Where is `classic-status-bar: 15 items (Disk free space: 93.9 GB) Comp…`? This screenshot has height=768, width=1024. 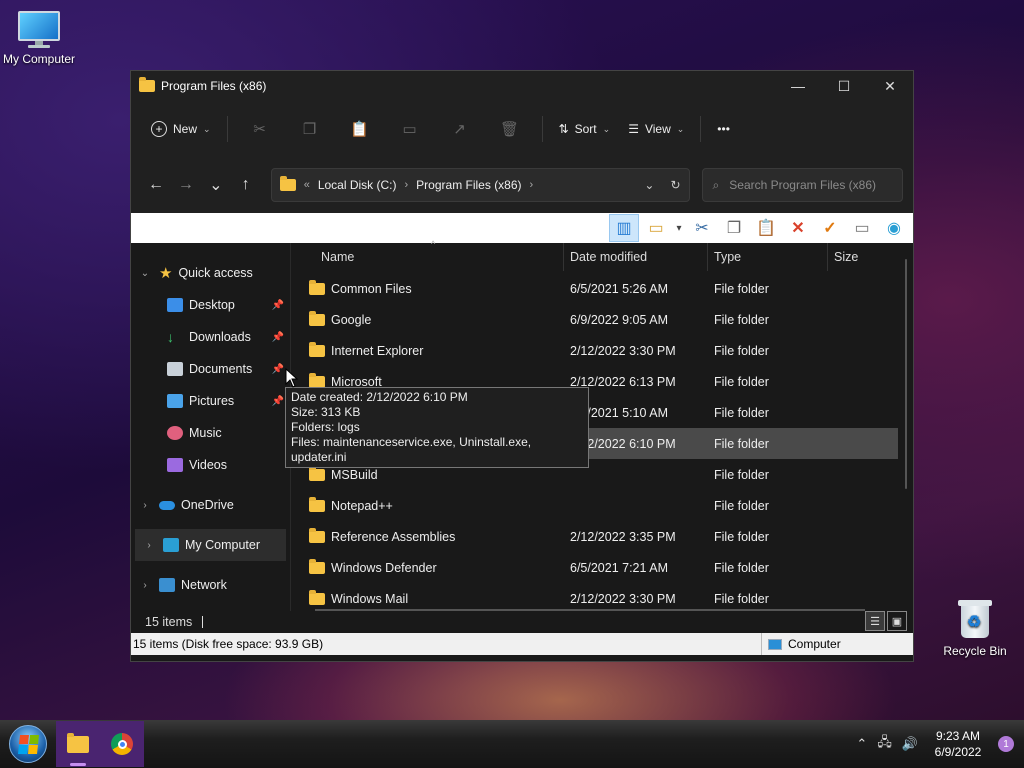
classic-status-bar: 15 items (Disk free space: 93.9 GB) Comp… is located at coordinates (522, 644).